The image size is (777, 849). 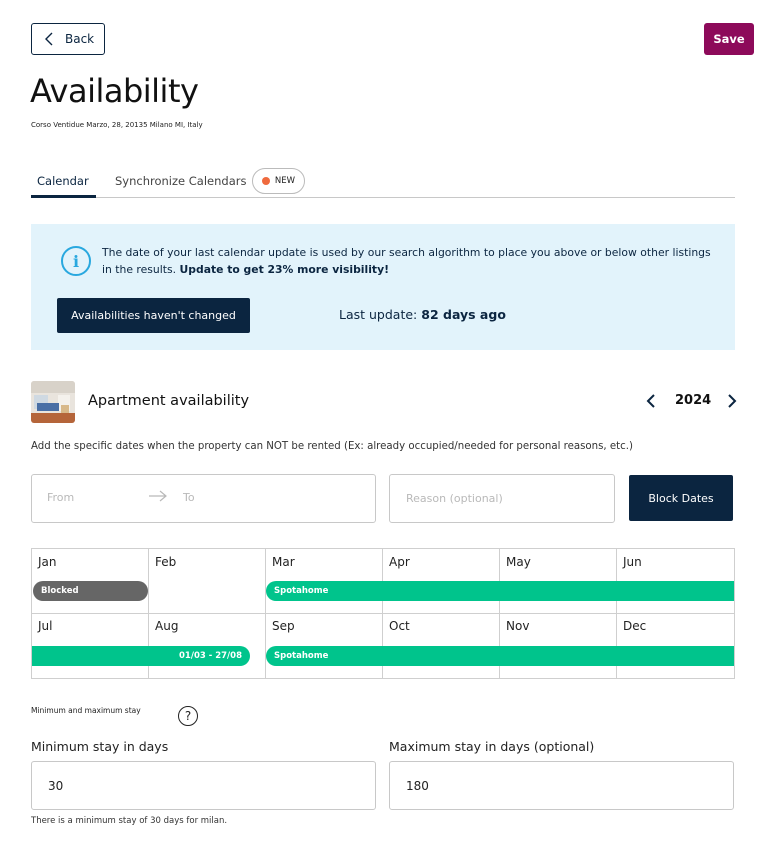 What do you see at coordinates (492, 746) in the screenshot?
I see `max-stay-label: Maximum stay in days (optional)` at bounding box center [492, 746].